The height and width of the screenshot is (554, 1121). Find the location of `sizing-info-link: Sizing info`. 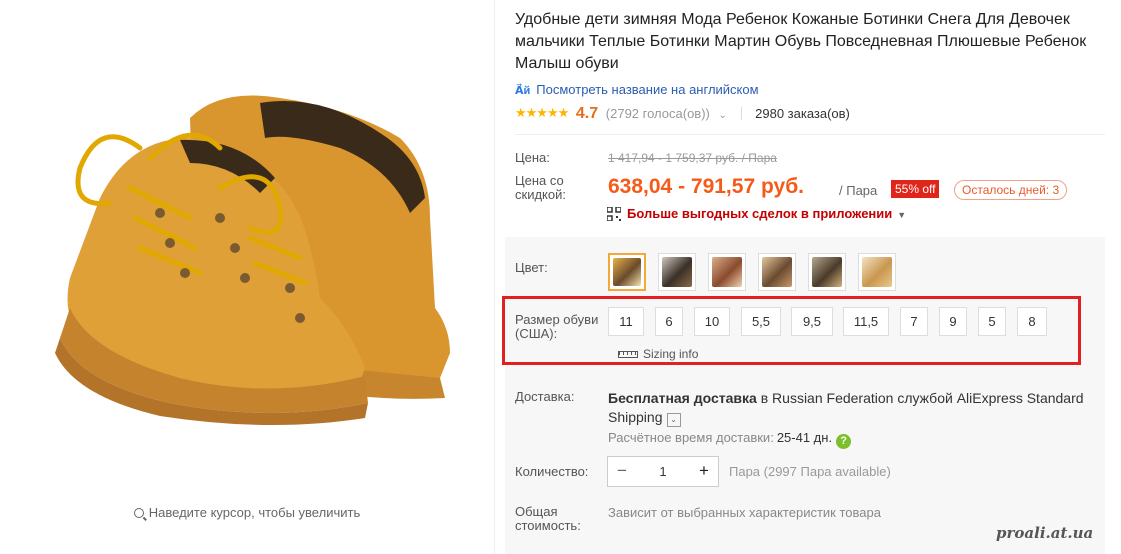

sizing-info-link: Sizing info is located at coordinates (658, 354).